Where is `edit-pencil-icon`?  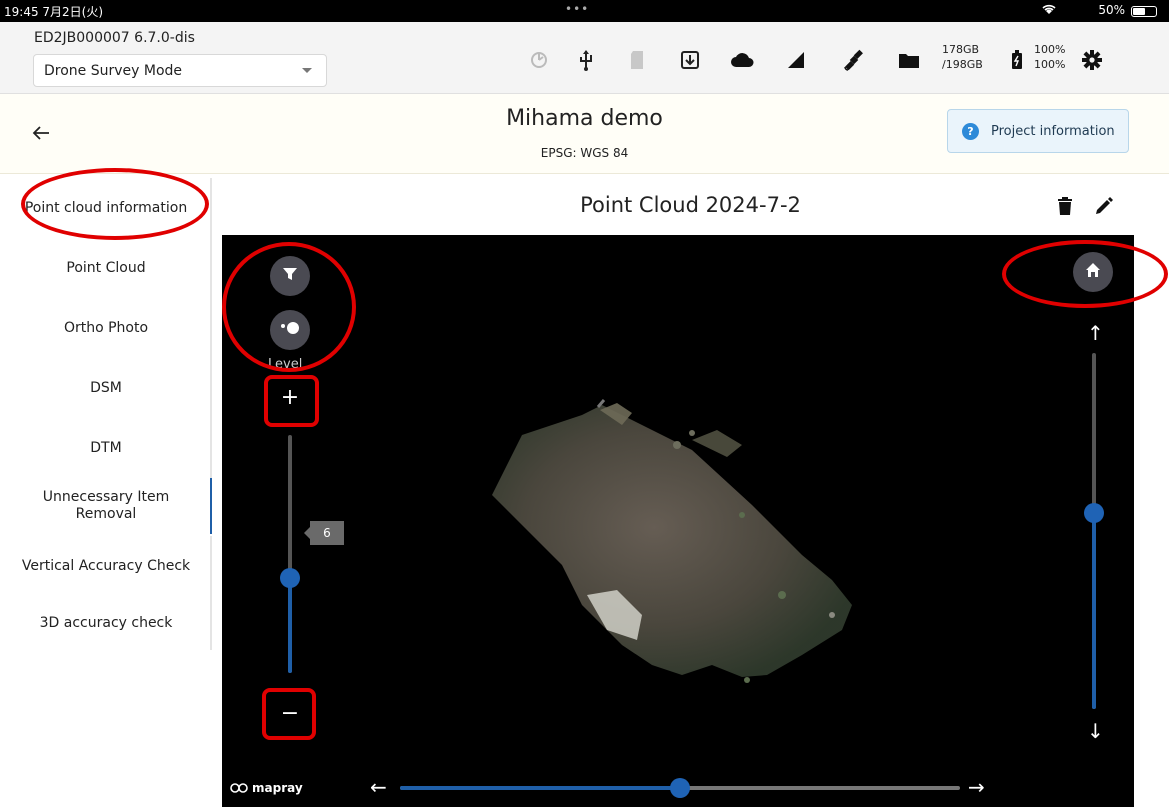 edit-pencil-icon is located at coordinates (1104, 206).